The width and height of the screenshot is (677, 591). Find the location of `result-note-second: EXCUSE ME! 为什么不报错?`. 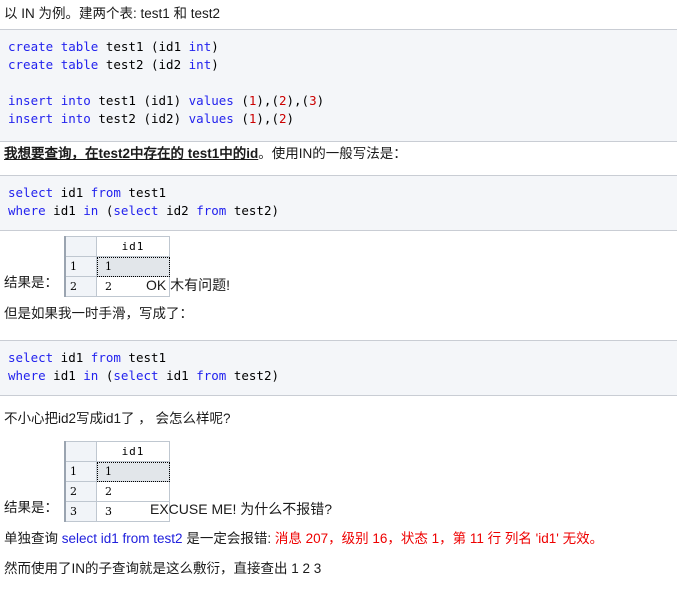

result-note-second: EXCUSE ME! 为什么不报错? is located at coordinates (241, 509).